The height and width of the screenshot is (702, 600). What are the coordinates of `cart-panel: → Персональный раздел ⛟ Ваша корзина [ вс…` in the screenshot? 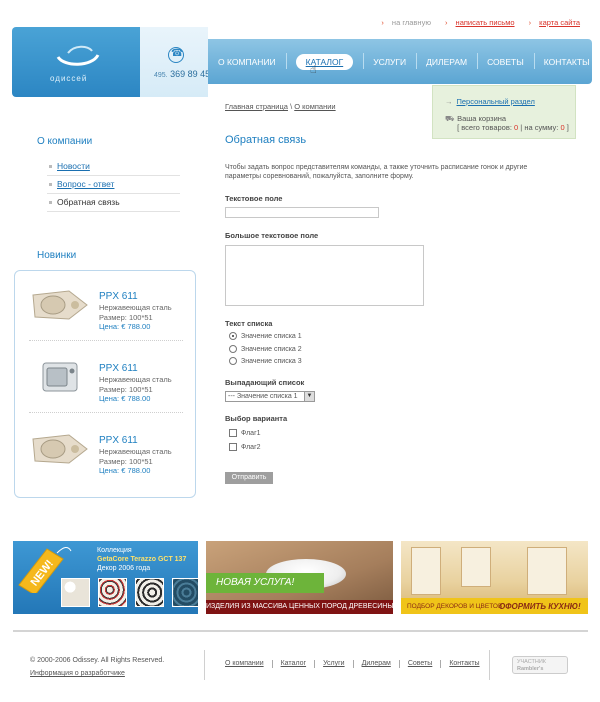 It's located at (504, 112).